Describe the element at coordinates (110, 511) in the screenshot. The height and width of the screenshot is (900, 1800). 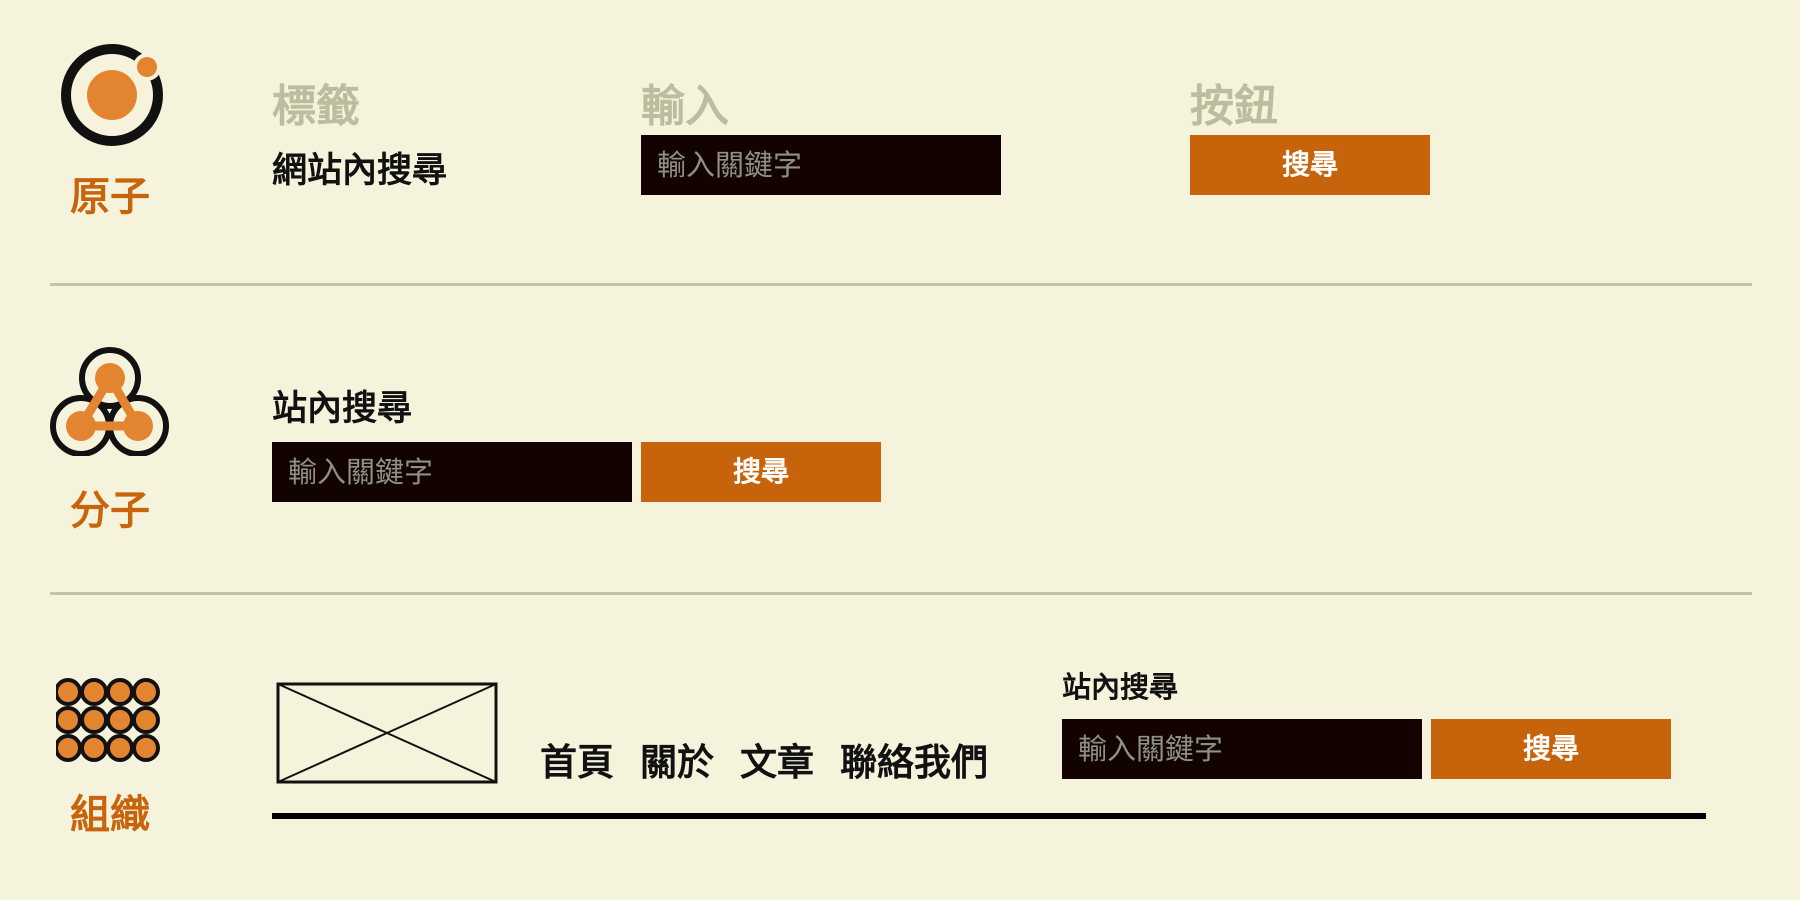
I see `level-label-molecule: 分子` at that location.